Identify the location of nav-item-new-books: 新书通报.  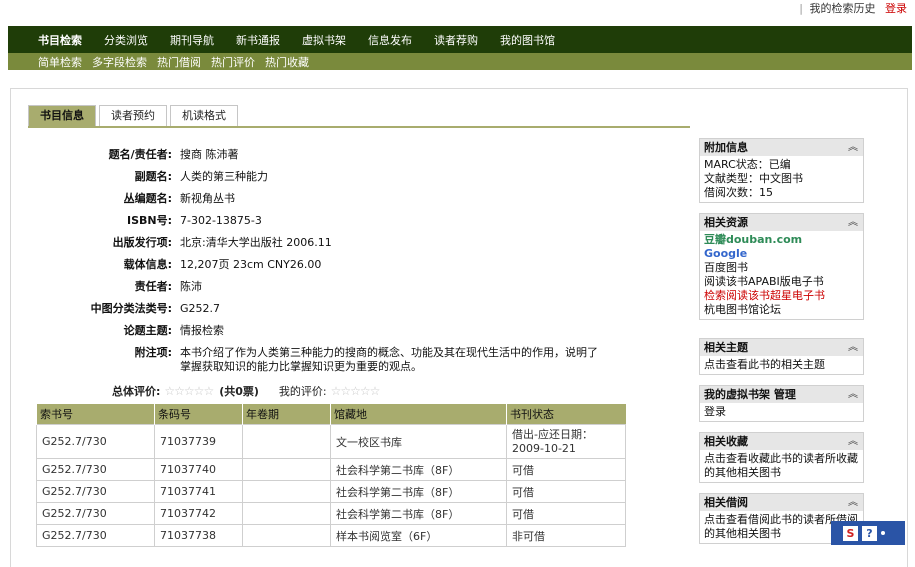
(258, 40).